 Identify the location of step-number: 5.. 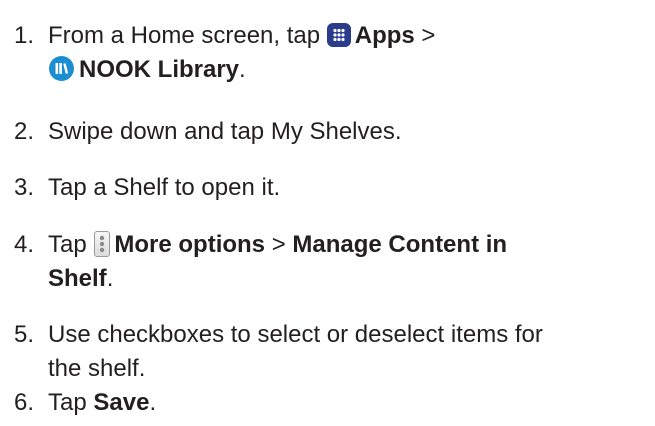
(24, 334).